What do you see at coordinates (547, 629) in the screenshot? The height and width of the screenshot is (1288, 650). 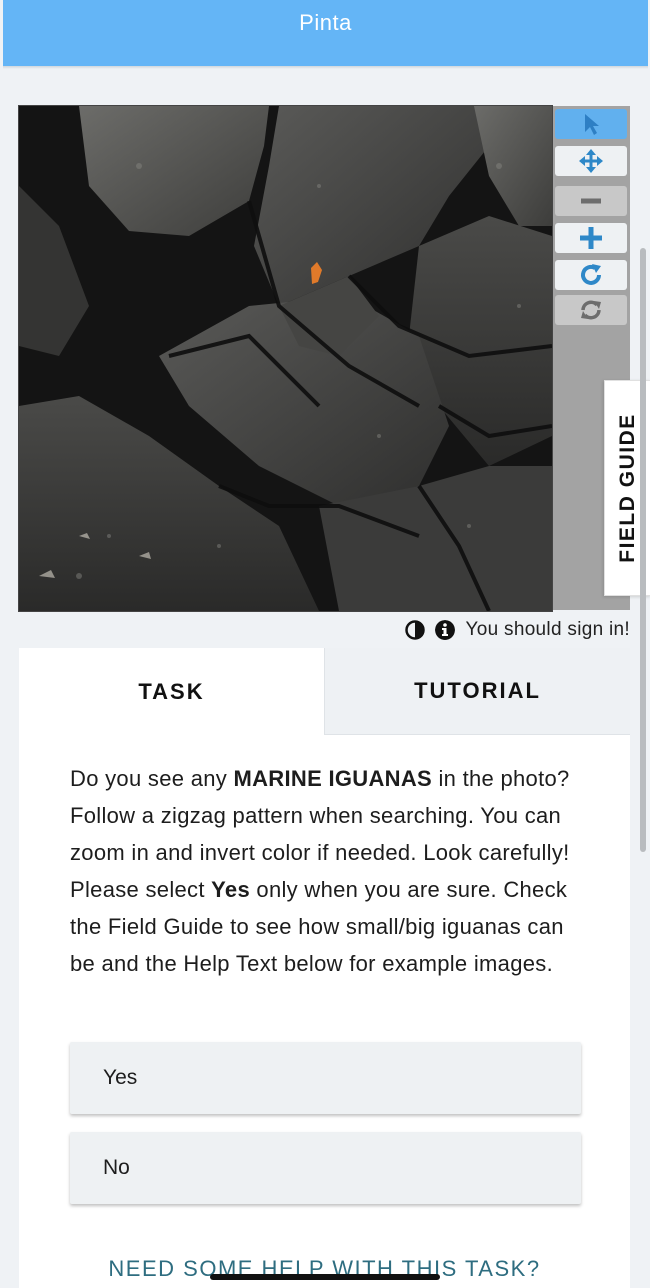 I see `sign-in-notice: You should sign in!` at bounding box center [547, 629].